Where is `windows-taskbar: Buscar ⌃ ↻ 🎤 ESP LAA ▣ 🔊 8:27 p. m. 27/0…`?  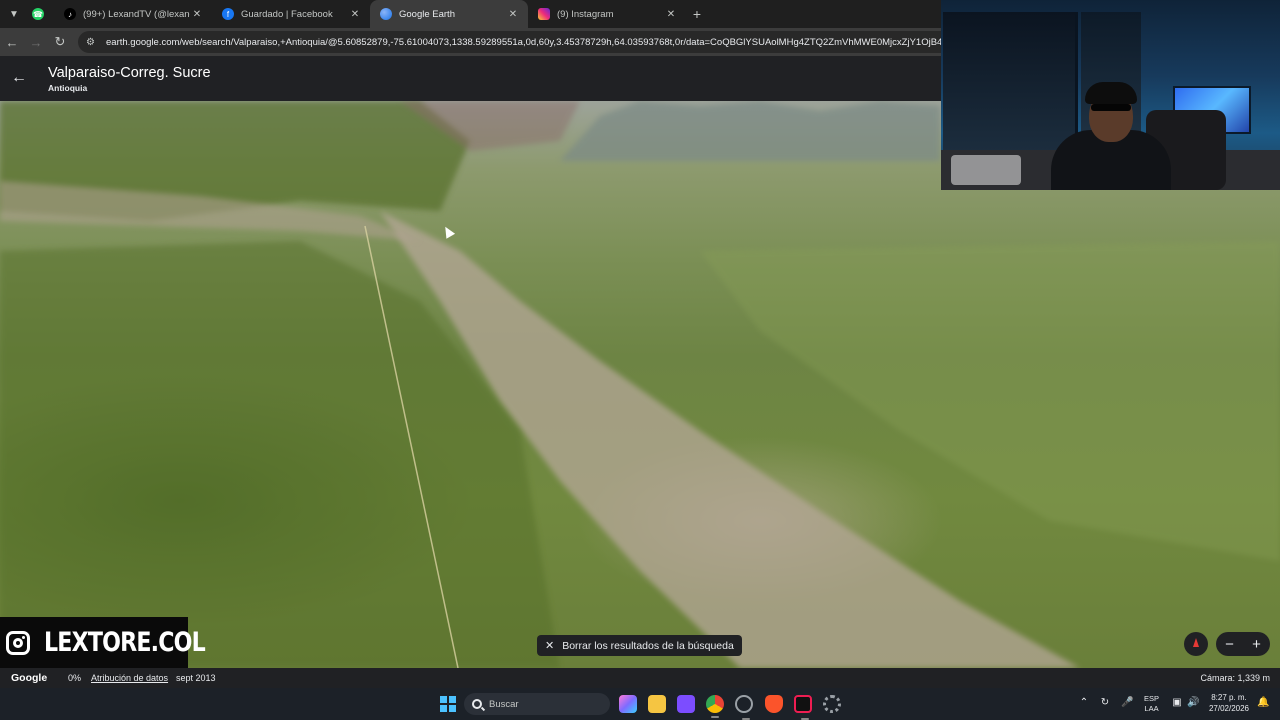 windows-taskbar: Buscar ⌃ ↻ 🎤 ESP LAA ▣ 🔊 8:27 p. m. 27/0… is located at coordinates (640, 704).